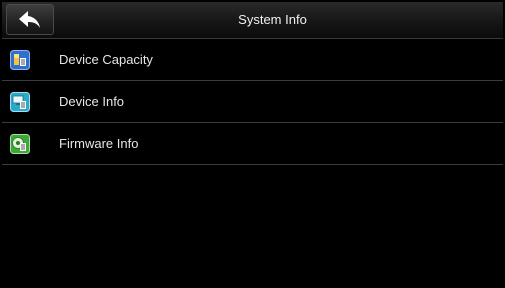  I want to click on menu-item-label: Device Info, so click(92, 101).